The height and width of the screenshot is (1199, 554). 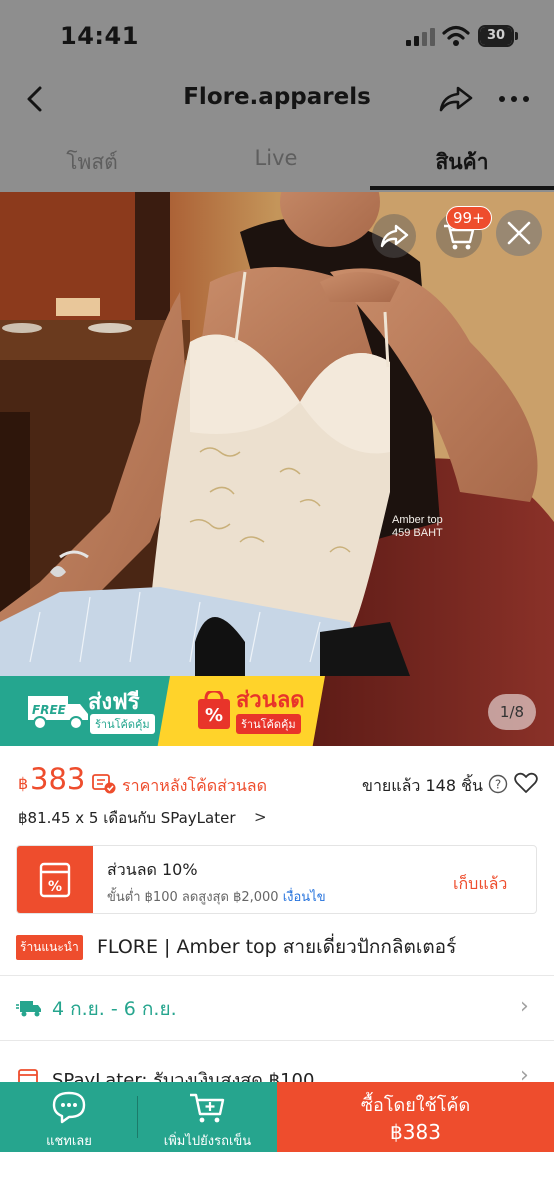 I want to click on add-to-cart-label: เพิ่มไปยังรถเข็น, so click(x=207, y=1141).